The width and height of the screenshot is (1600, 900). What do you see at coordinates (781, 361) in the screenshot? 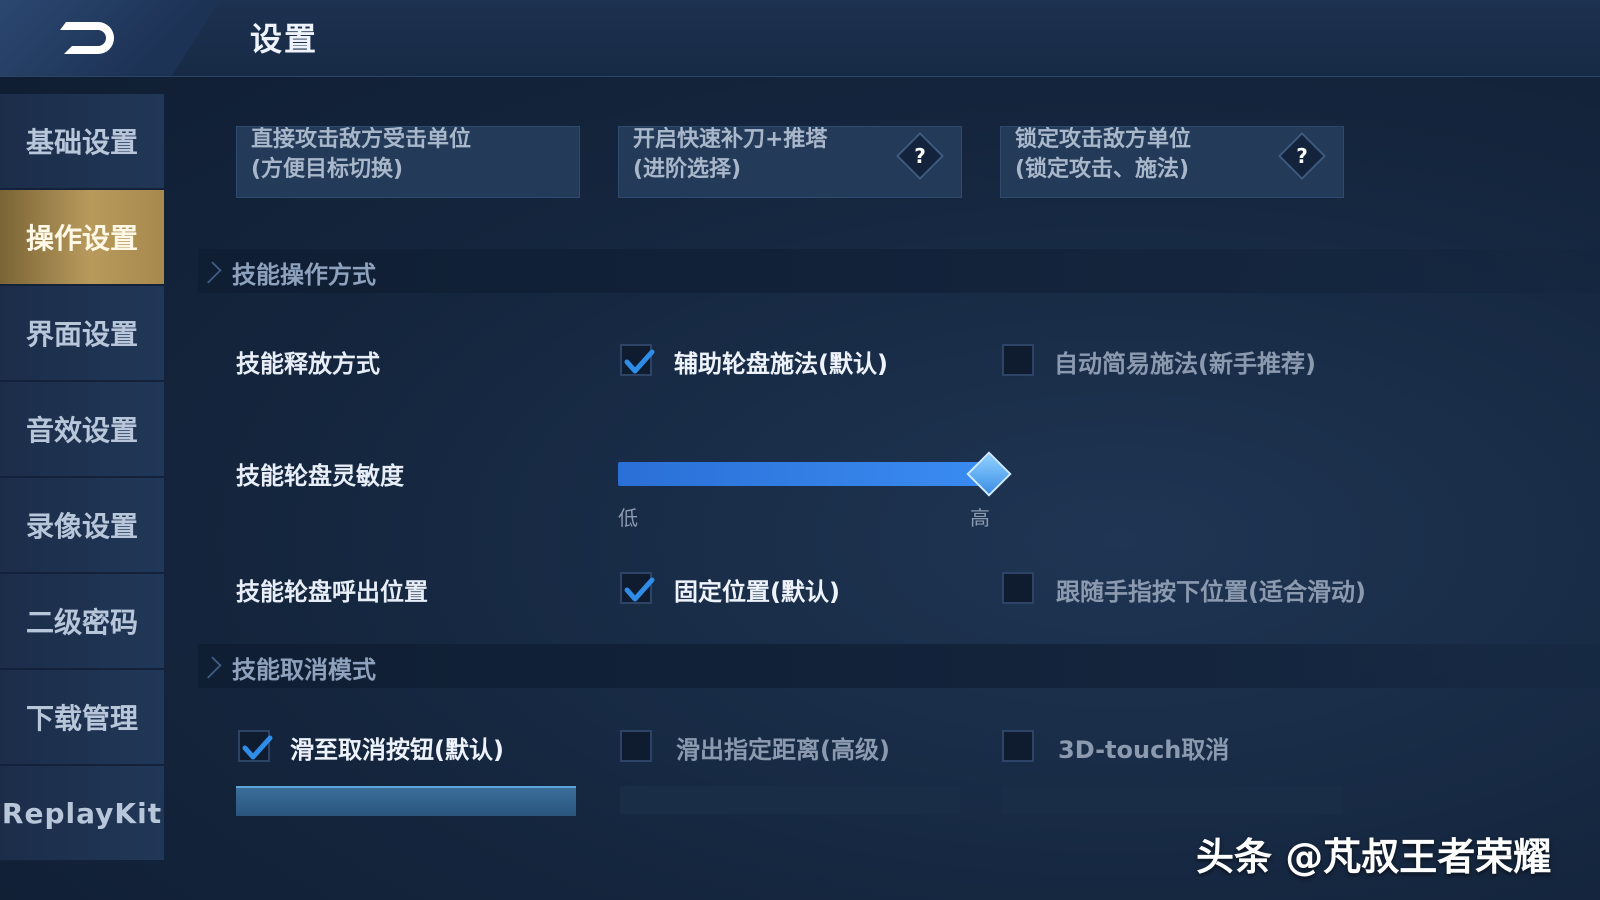
I see `release-mode-assist-label: 辅助轮盘施法(默认)` at bounding box center [781, 361].